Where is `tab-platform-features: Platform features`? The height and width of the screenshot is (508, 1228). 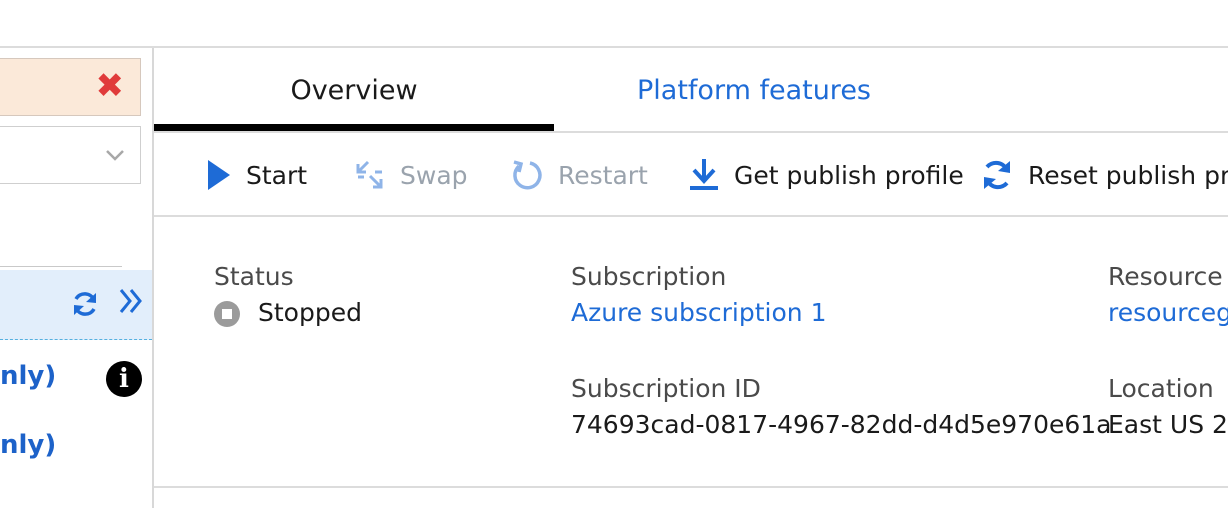
tab-platform-features: Platform features is located at coordinates (754, 90).